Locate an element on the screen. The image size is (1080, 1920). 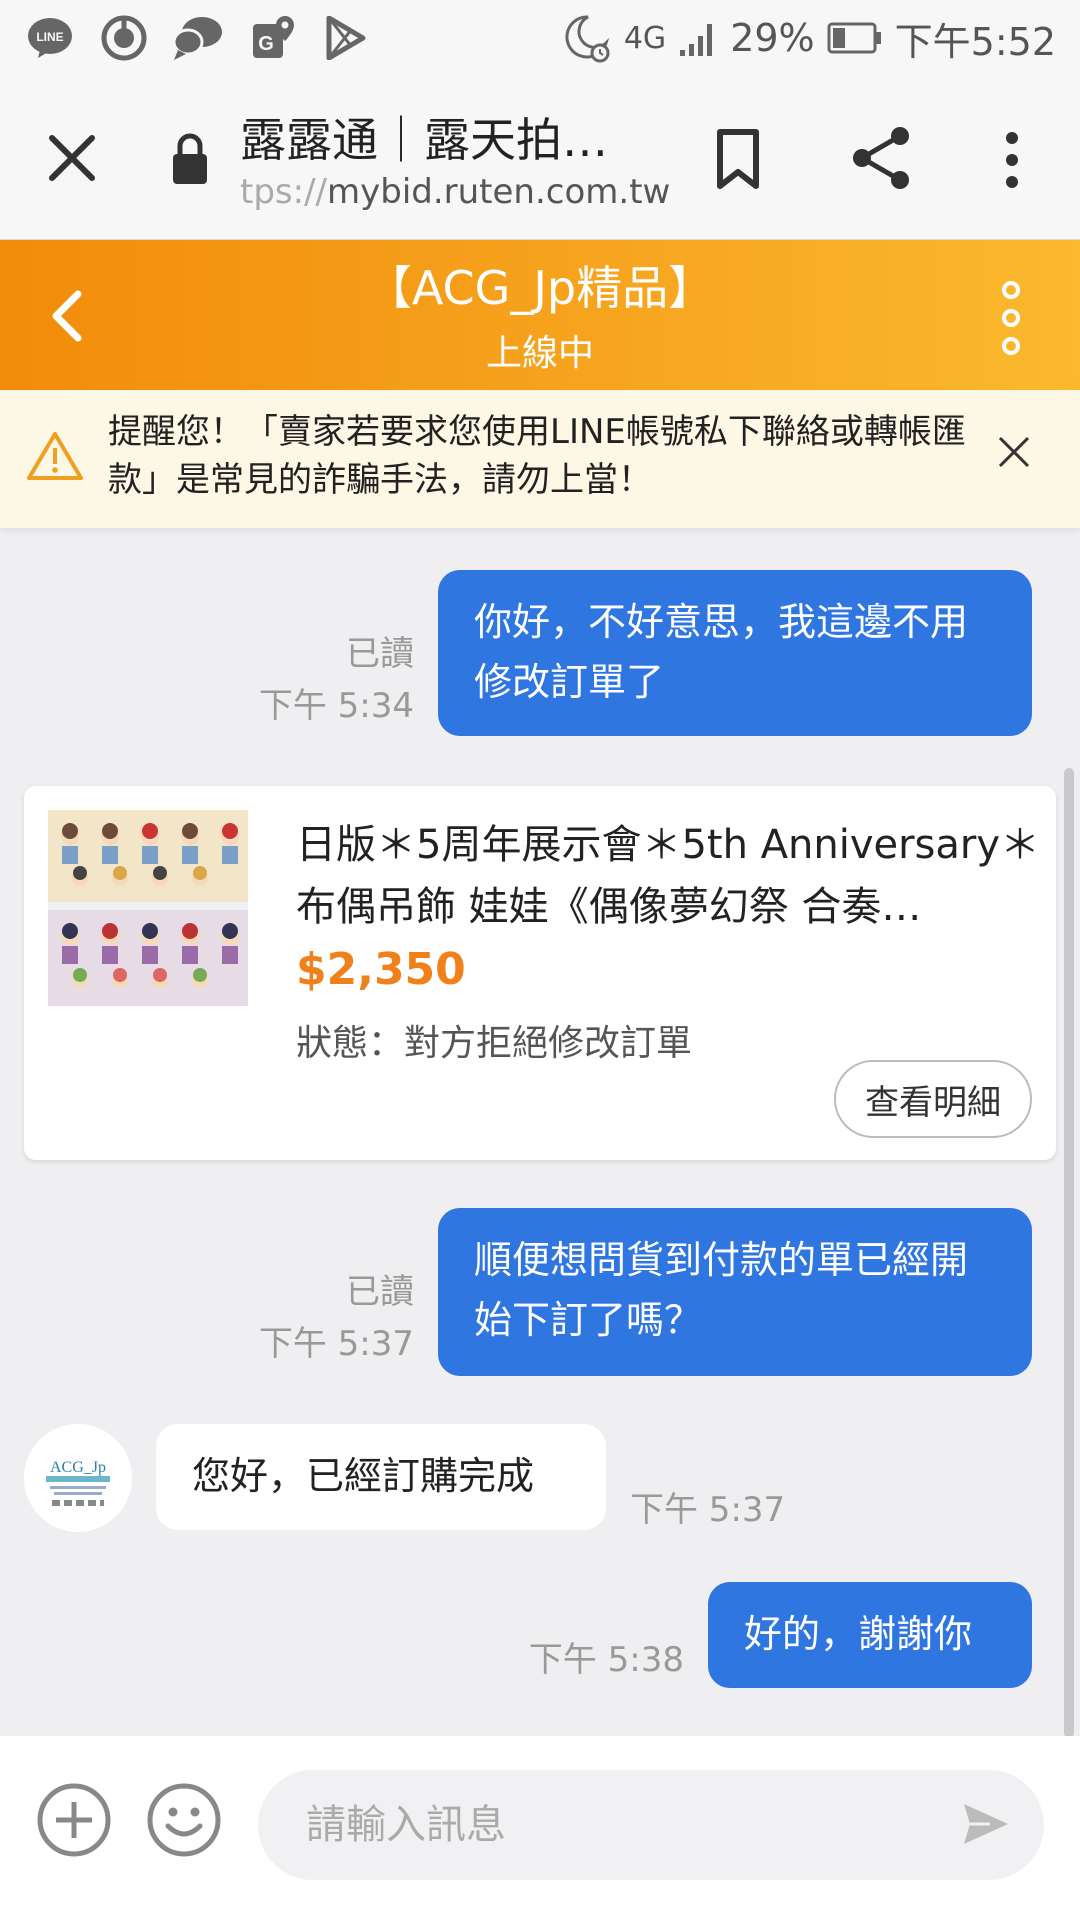
incoming-message: 您好，已經訂購完成 is located at coordinates (381, 1477).